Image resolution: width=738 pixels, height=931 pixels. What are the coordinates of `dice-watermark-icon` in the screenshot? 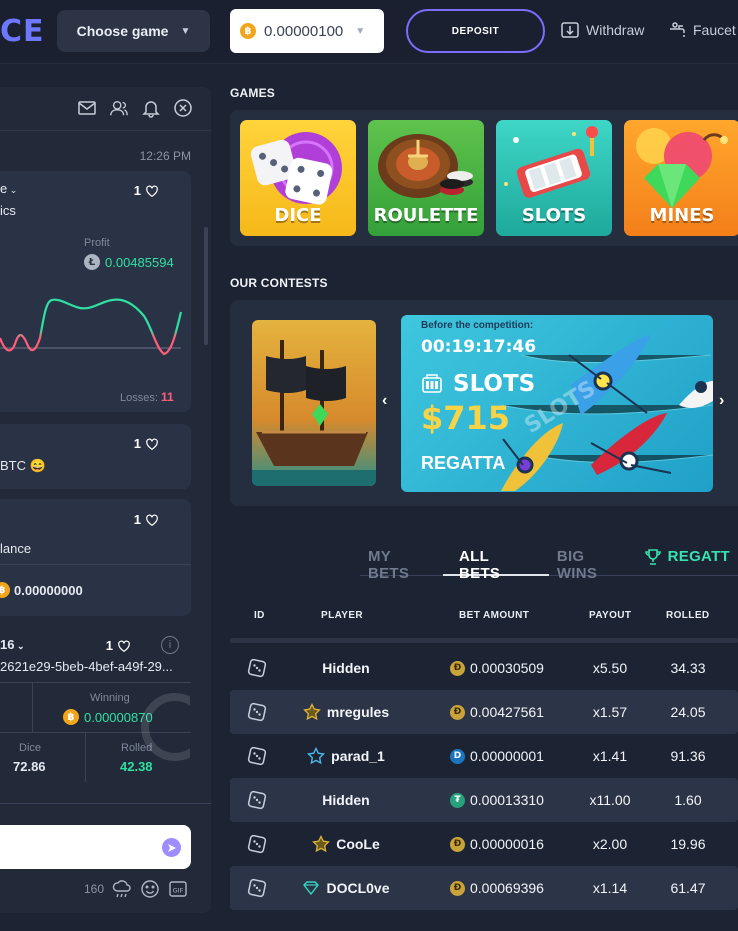 It's located at (165, 727).